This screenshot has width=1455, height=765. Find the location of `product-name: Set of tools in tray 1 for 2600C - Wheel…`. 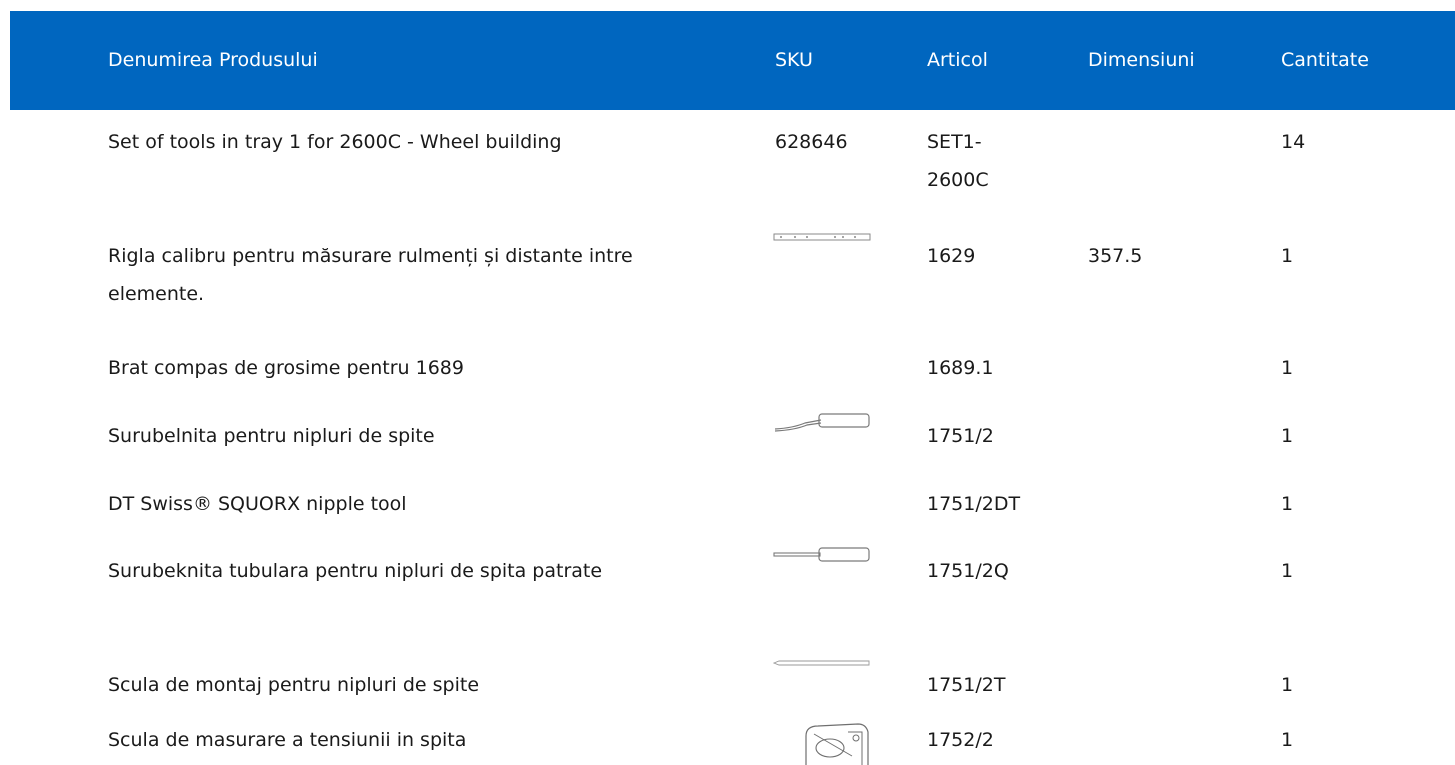

product-name: Set of tools in tray 1 for 2600C - Wheel… is located at coordinates (335, 142).